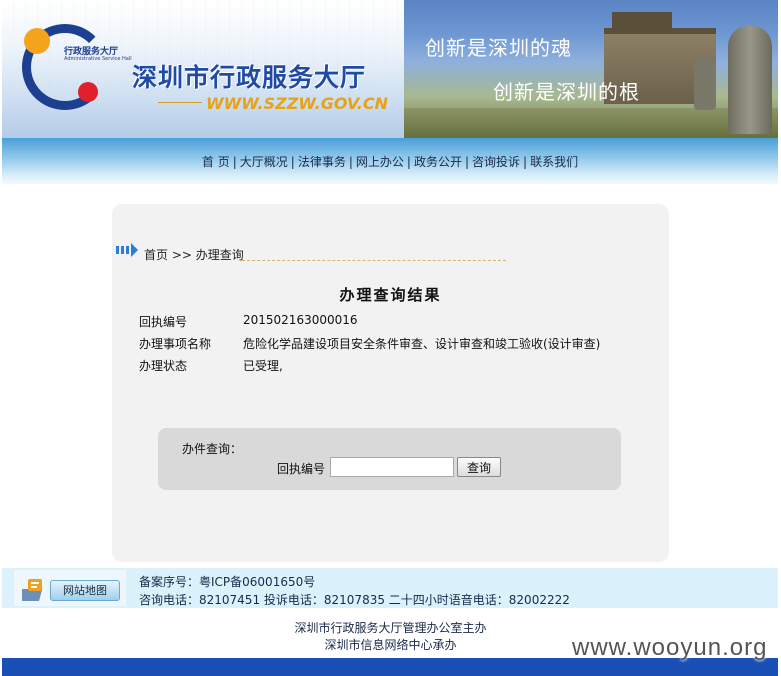 This screenshot has width=781, height=676. What do you see at coordinates (498, 48) in the screenshot?
I see `slogan-1: 创新是深圳的魂` at bounding box center [498, 48].